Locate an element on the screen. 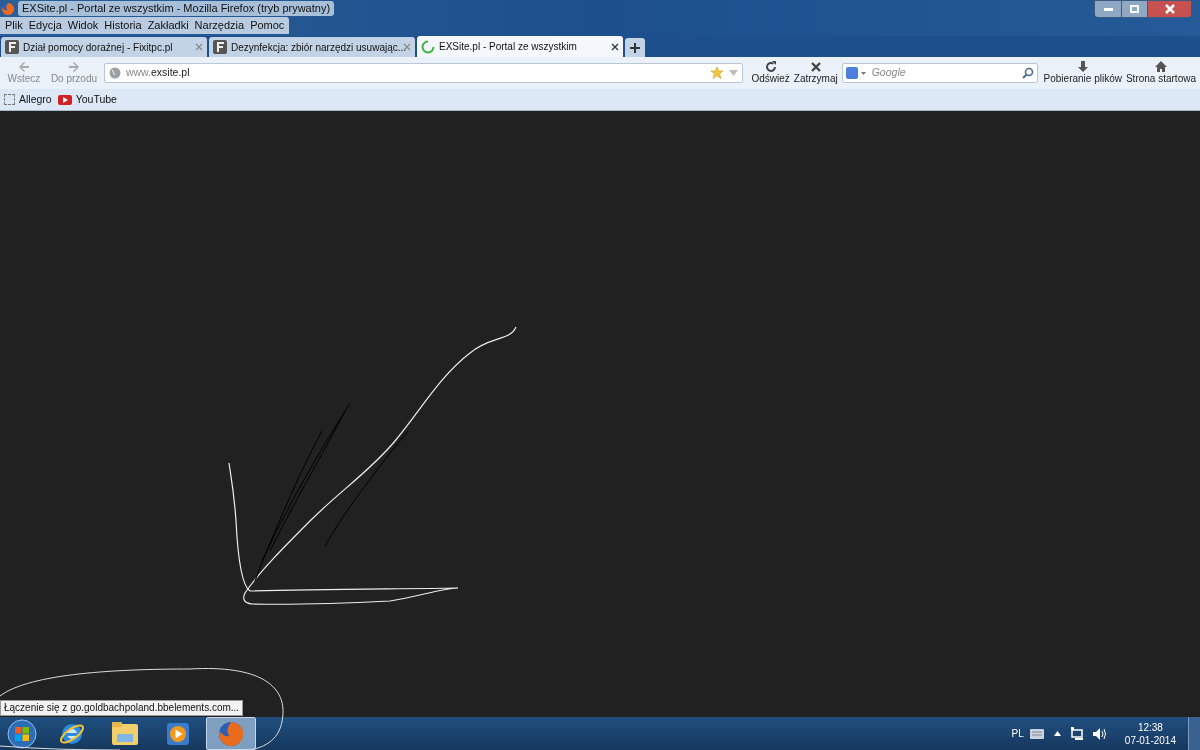 This screenshot has height=750, width=1200. network-icon is located at coordinates (1077, 733).